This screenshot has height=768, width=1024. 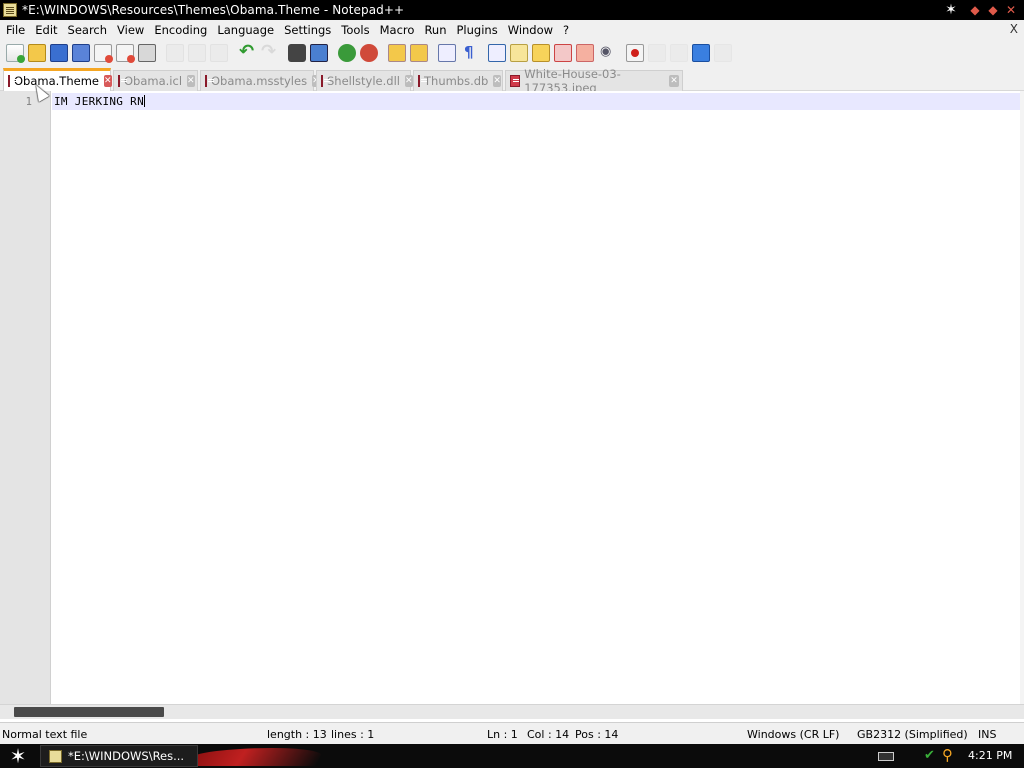 I want to click on toolbar, so click(x=512, y=53).